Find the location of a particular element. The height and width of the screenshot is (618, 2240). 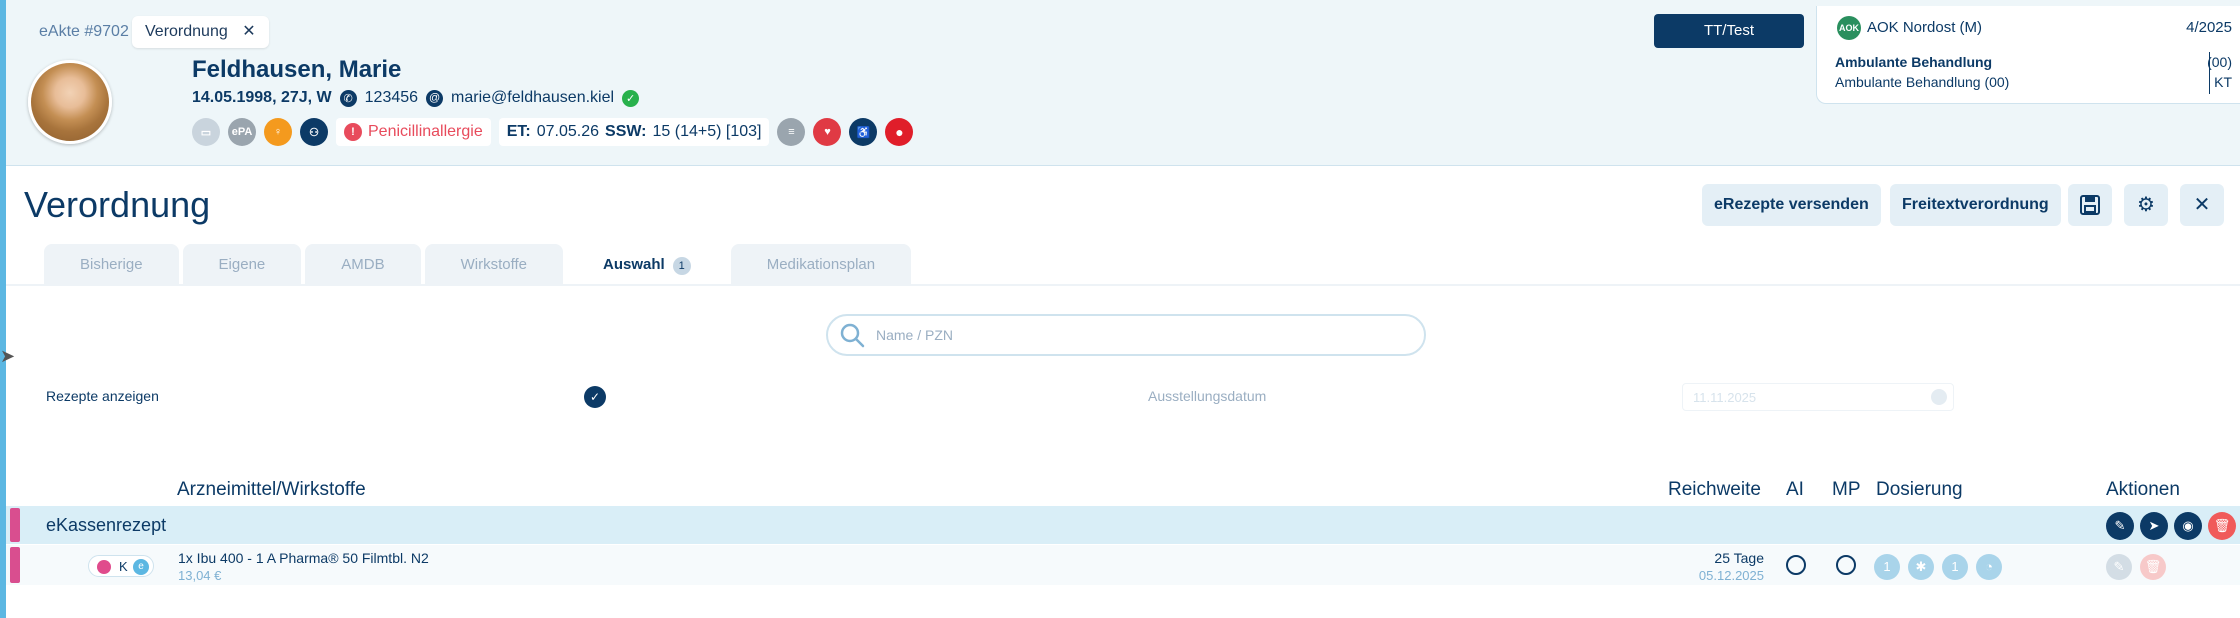

tab-verordnung: Verordnung ✕ is located at coordinates (200, 32).